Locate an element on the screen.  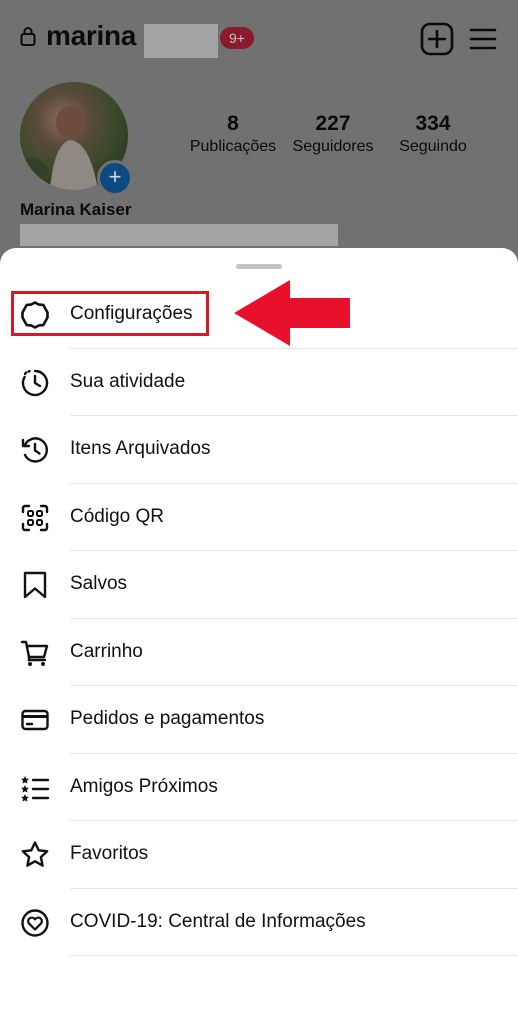
menu-item-covid-info: COVID-19: Central de Informações is located at coordinates (259, 923).